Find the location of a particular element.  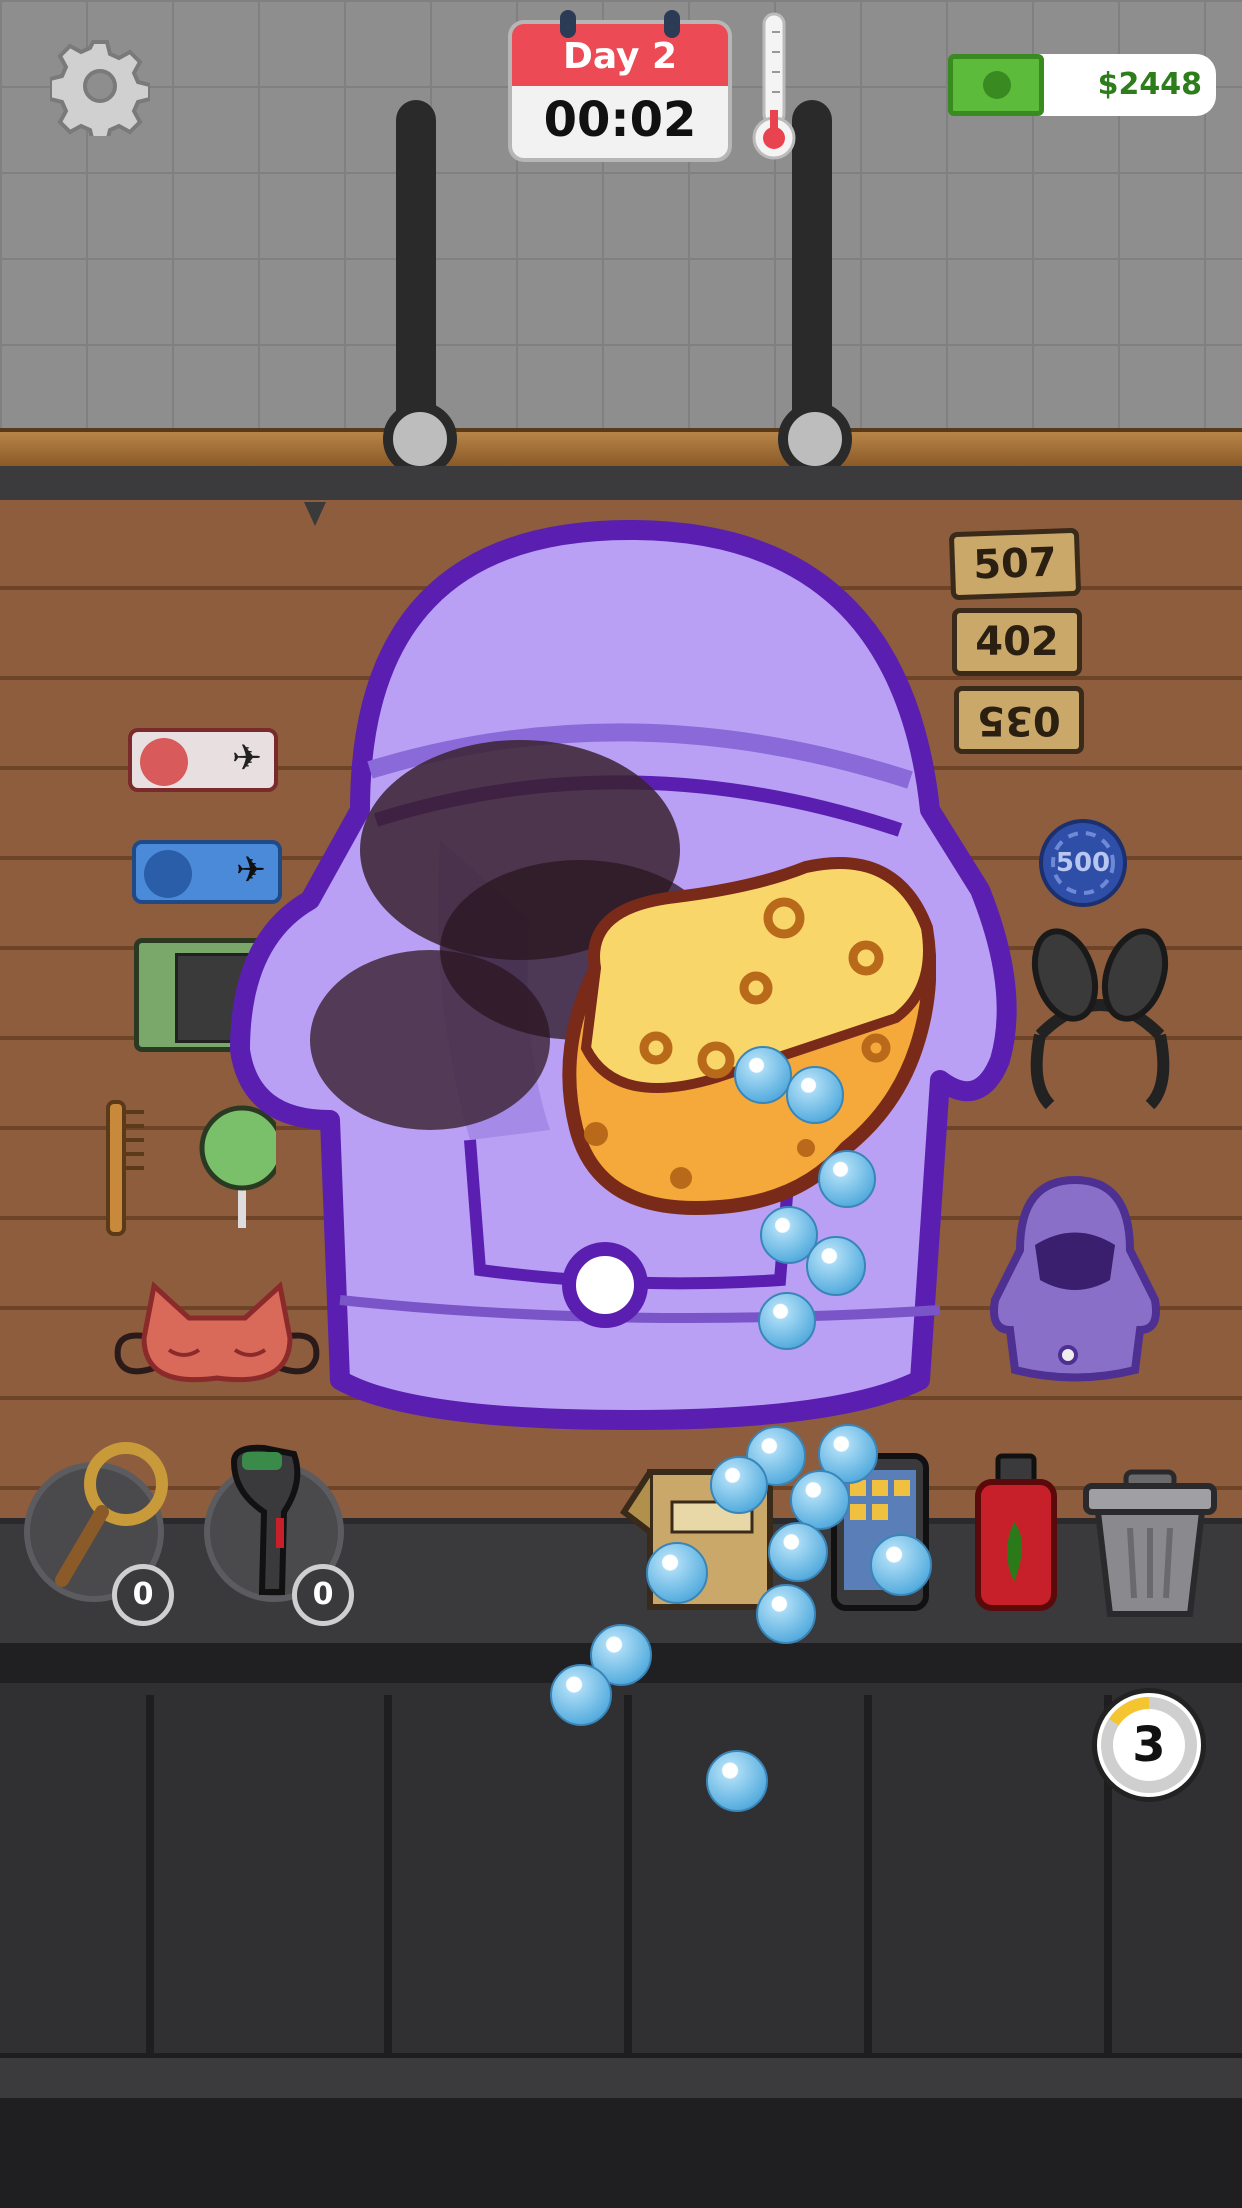

scanner-count: 0 is located at coordinates (323, 1595).